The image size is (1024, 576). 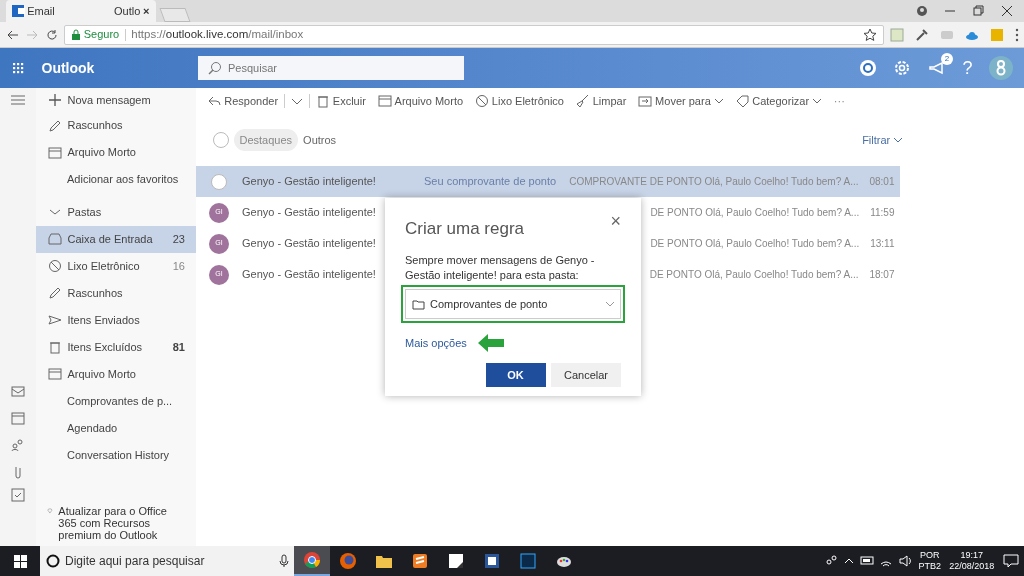 I want to click on star-icon, so click(x=870, y=35).